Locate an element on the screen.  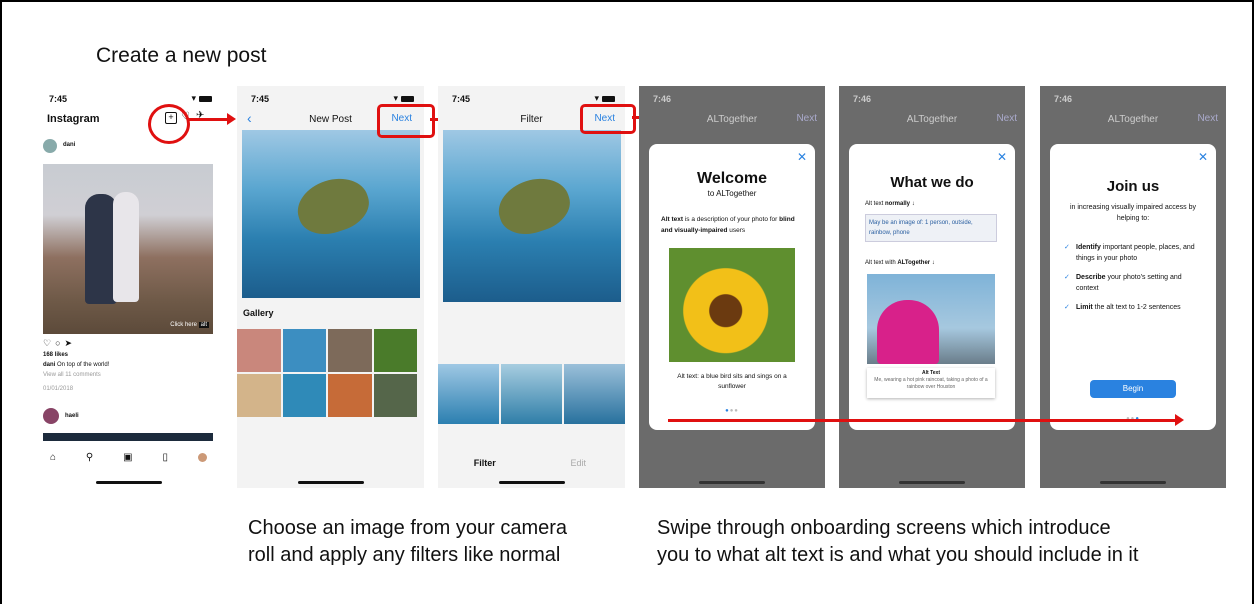
selected-photo is located at coordinates (331, 214).